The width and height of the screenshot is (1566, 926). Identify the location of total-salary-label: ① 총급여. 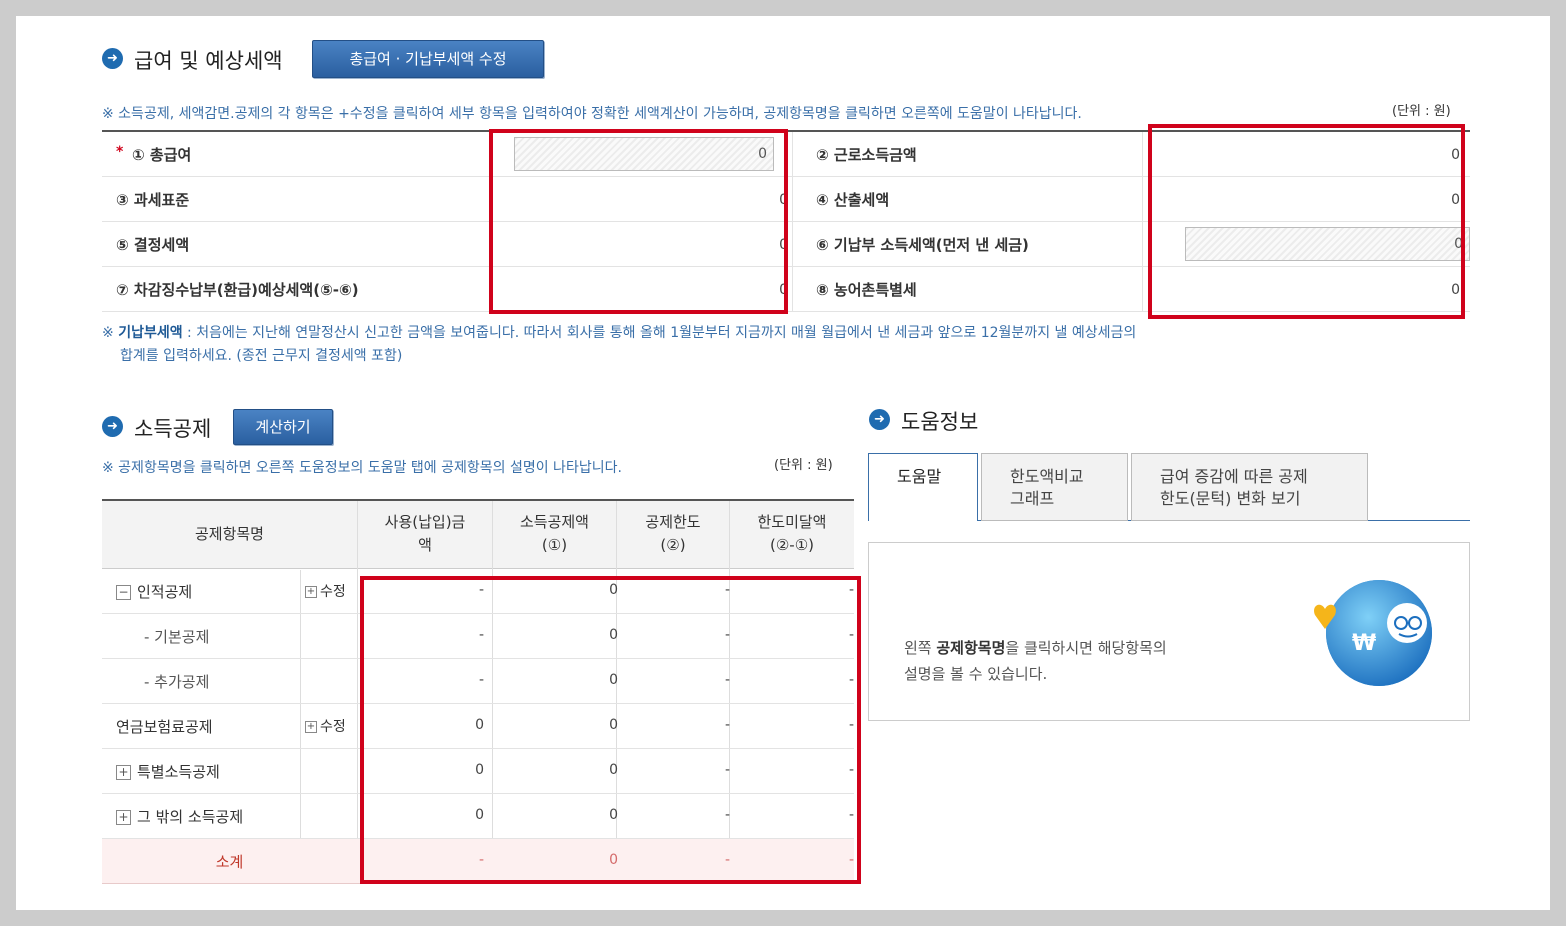
(161, 154).